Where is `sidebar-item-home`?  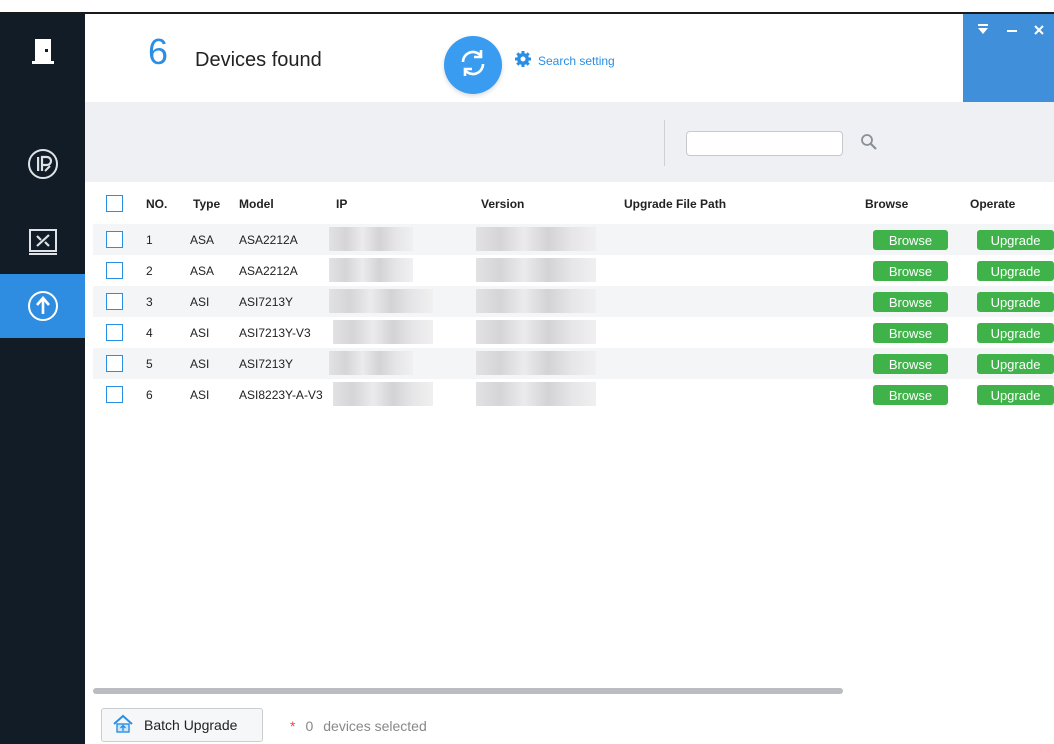 sidebar-item-home is located at coordinates (42, 51).